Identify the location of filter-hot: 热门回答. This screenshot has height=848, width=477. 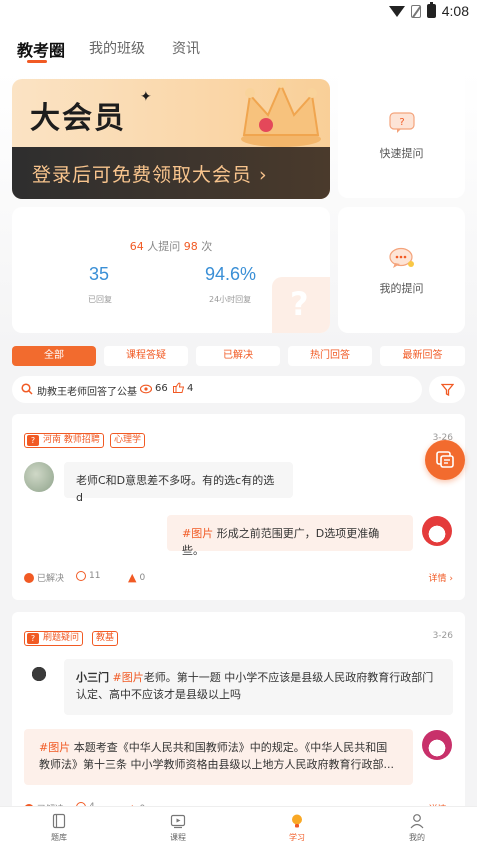
(330, 356).